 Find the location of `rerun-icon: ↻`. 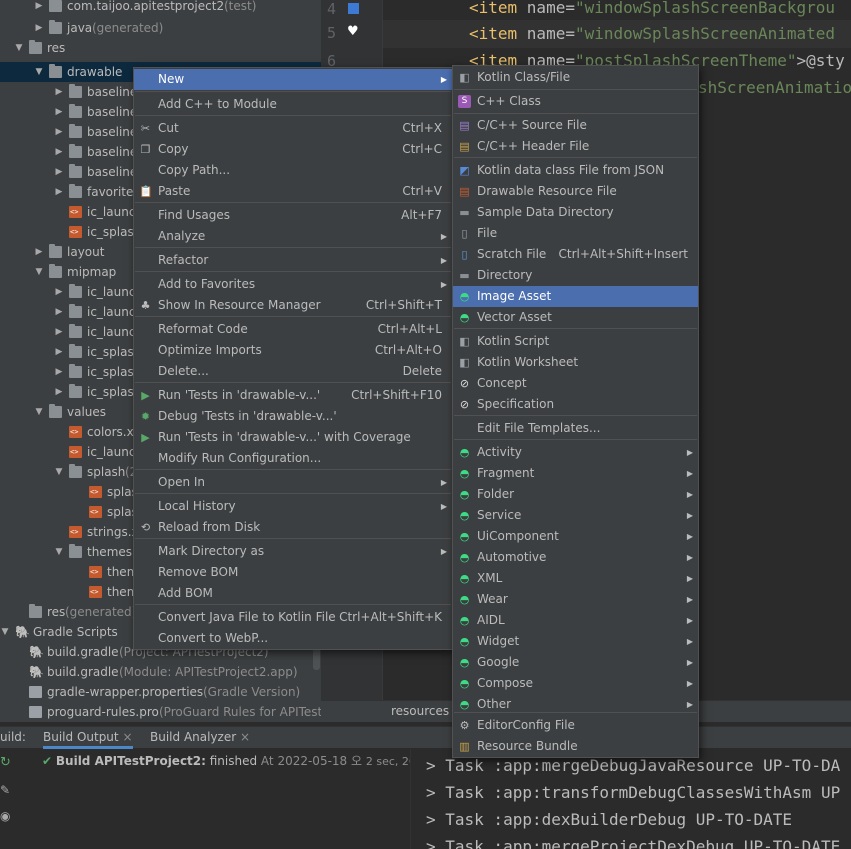

rerun-icon: ↻ is located at coordinates (5, 762).